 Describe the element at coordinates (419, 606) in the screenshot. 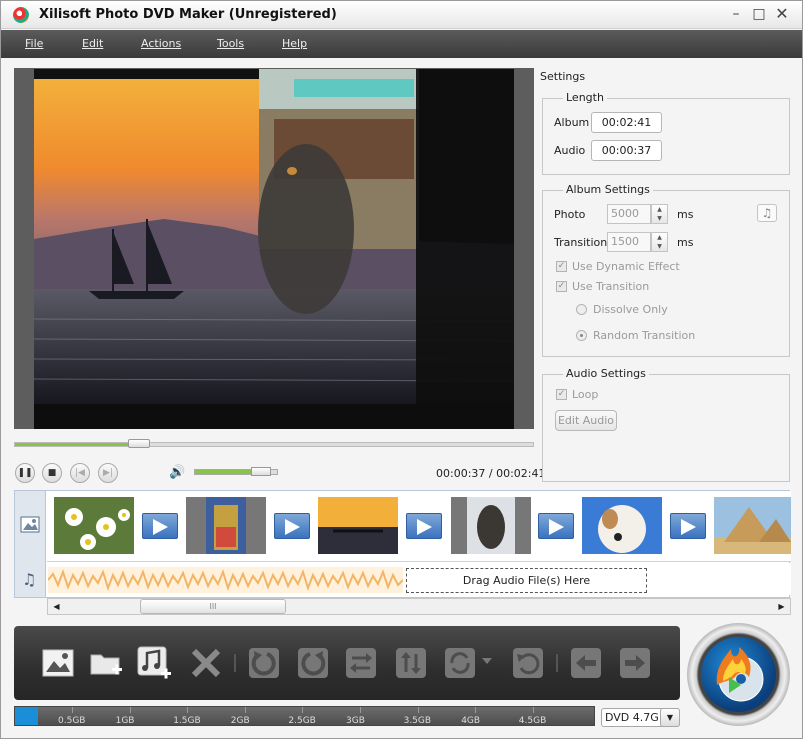

I see `timeline-scrollbar: ◀ III ▶` at that location.